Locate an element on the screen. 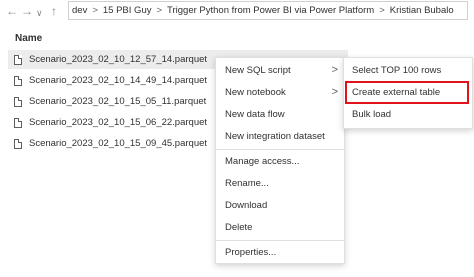 This screenshot has height=277, width=474. submenu-item-label: Bulk load is located at coordinates (372, 114).